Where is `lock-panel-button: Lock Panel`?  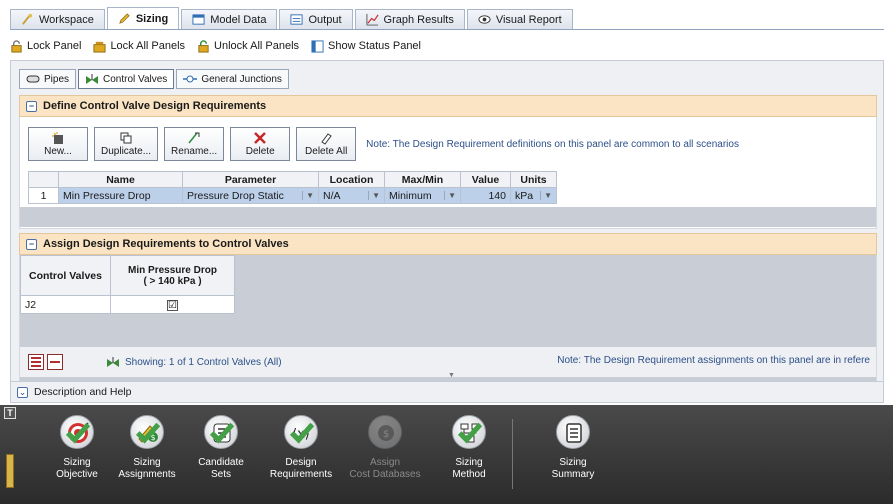 lock-panel-button: Lock Panel is located at coordinates (46, 46).